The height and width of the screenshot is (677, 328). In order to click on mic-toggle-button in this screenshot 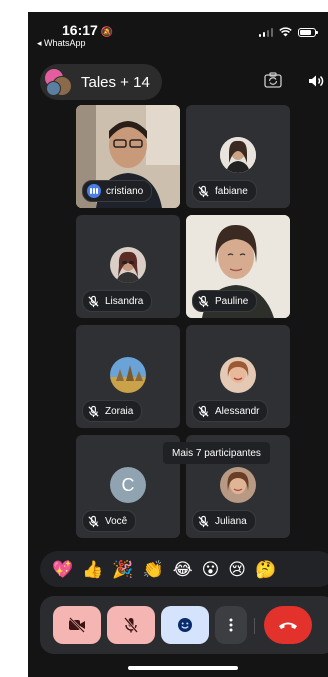, I will do `click(131, 625)`.